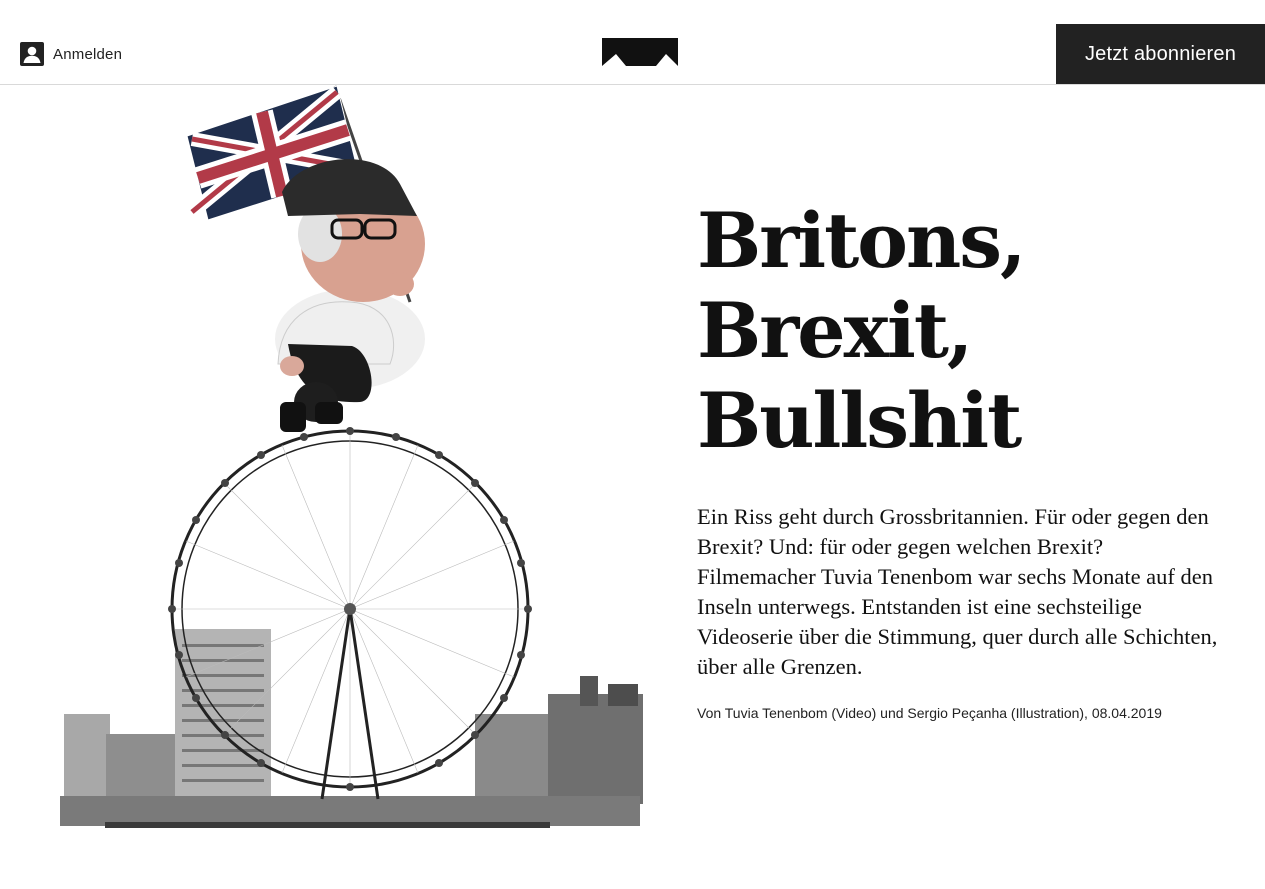 This screenshot has width=1265, height=889. I want to click on skyline-buildings, so click(351, 728).